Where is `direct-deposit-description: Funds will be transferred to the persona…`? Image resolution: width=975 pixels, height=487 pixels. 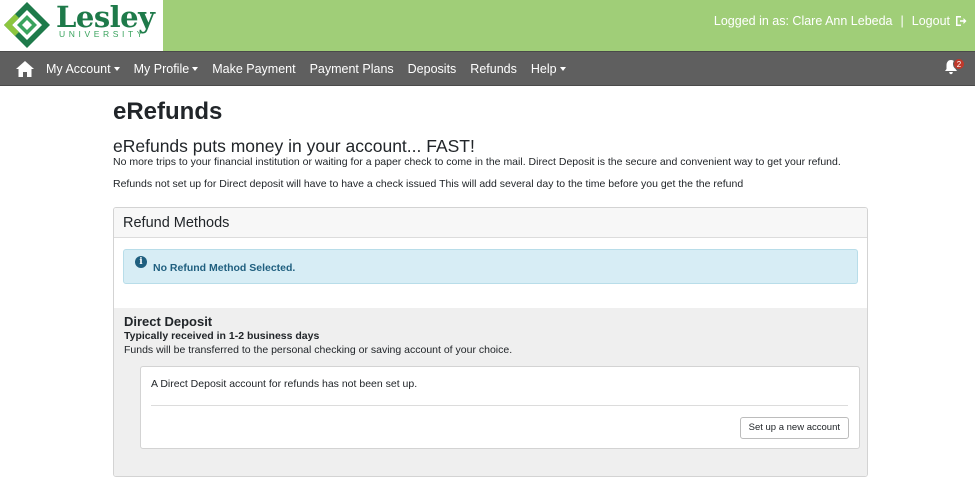
direct-deposit-description: Funds will be transferred to the persona… is located at coordinates (318, 350).